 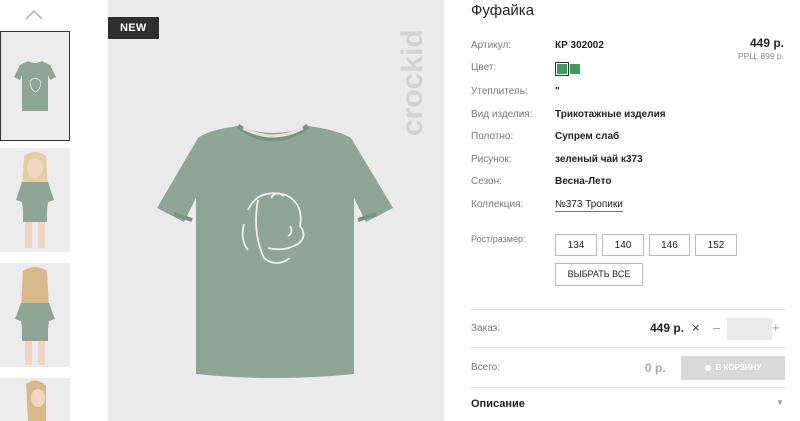 I want to click on spec-value-season: Весна-Лето, so click(x=583, y=181).